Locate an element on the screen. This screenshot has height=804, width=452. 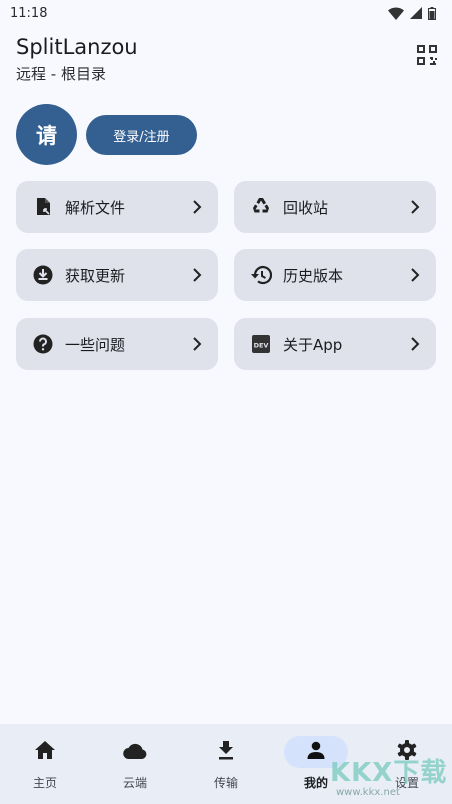
status-icons is located at coordinates (412, 13).